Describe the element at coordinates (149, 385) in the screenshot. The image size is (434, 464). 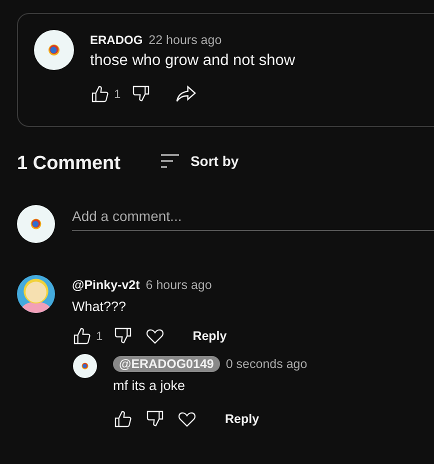
I see `comment-text: mf its a joke` at that location.